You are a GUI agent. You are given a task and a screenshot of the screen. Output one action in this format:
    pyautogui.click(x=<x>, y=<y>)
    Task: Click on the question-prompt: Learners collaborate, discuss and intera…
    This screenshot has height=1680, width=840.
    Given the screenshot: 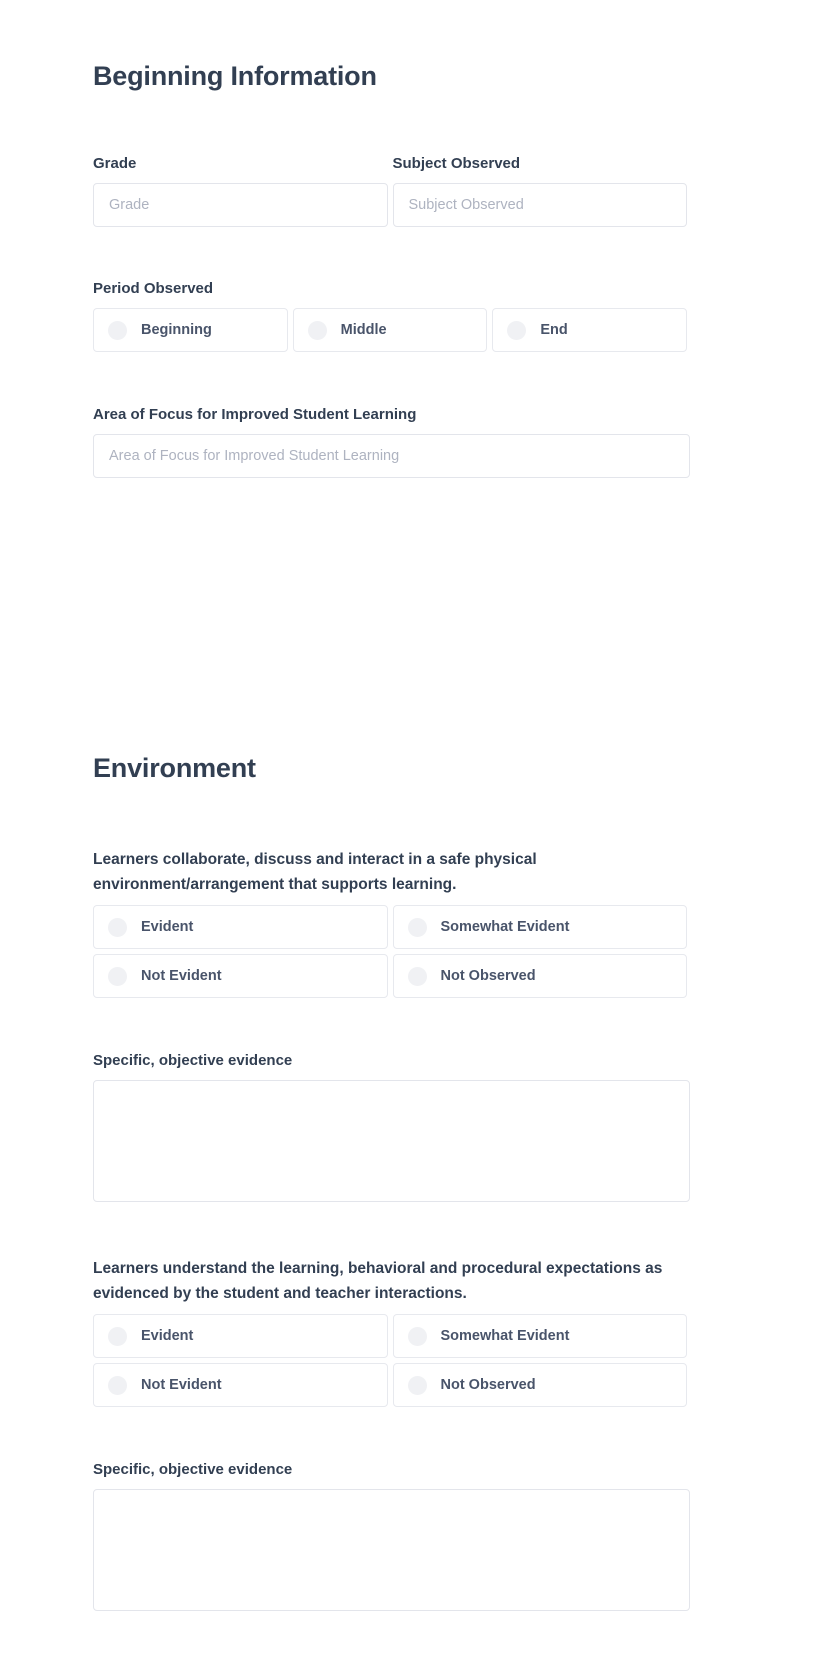 What is the action you would take?
    pyautogui.click(x=315, y=872)
    